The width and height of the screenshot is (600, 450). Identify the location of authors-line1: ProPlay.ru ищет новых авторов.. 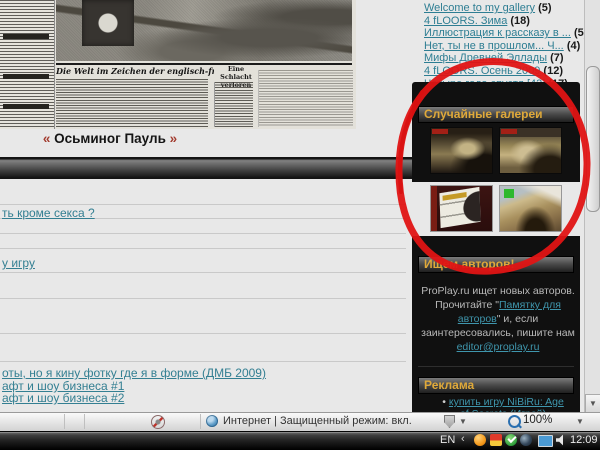
(498, 291).